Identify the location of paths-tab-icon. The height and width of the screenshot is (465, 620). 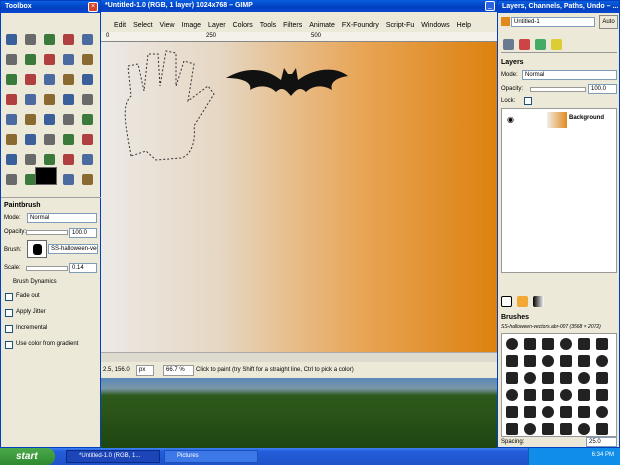
(540, 44).